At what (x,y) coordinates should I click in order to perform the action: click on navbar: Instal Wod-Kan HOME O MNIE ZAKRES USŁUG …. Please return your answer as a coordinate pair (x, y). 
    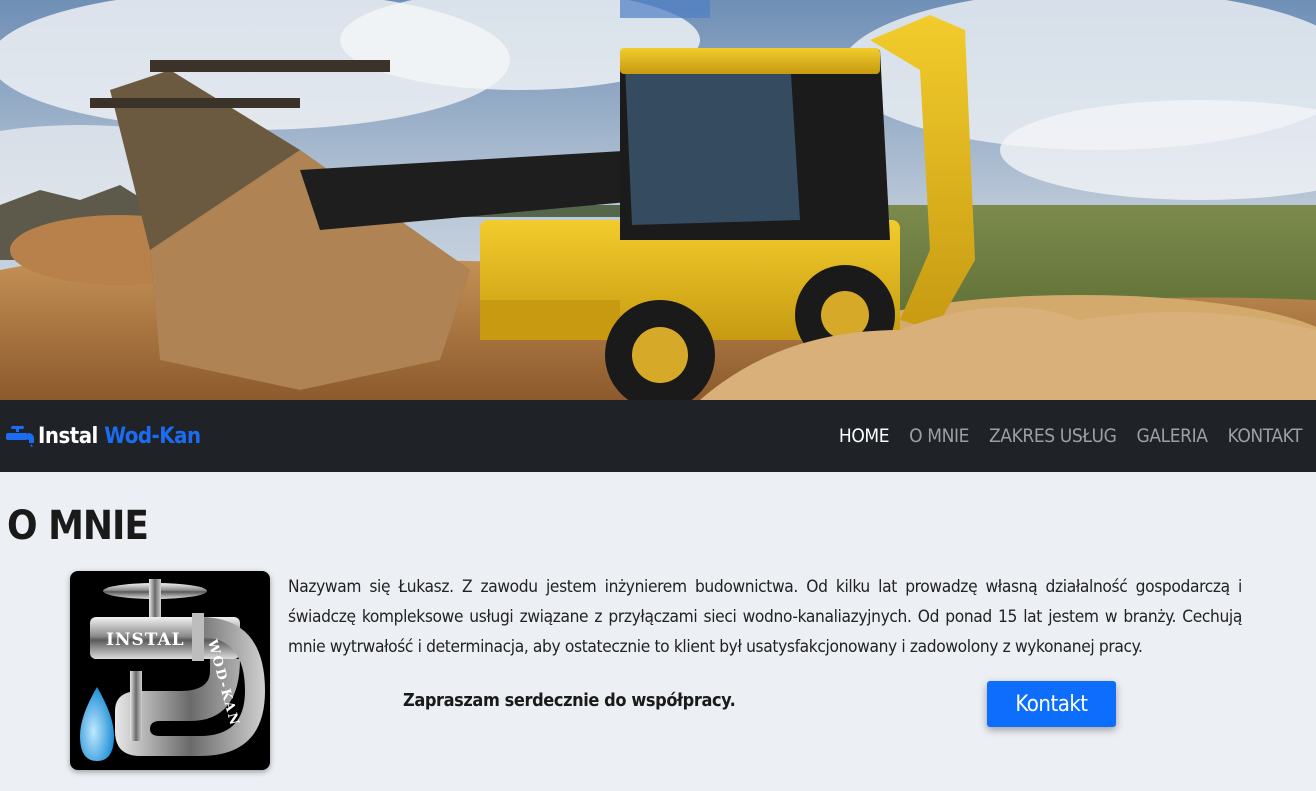
    Looking at the image, I should click on (658, 436).